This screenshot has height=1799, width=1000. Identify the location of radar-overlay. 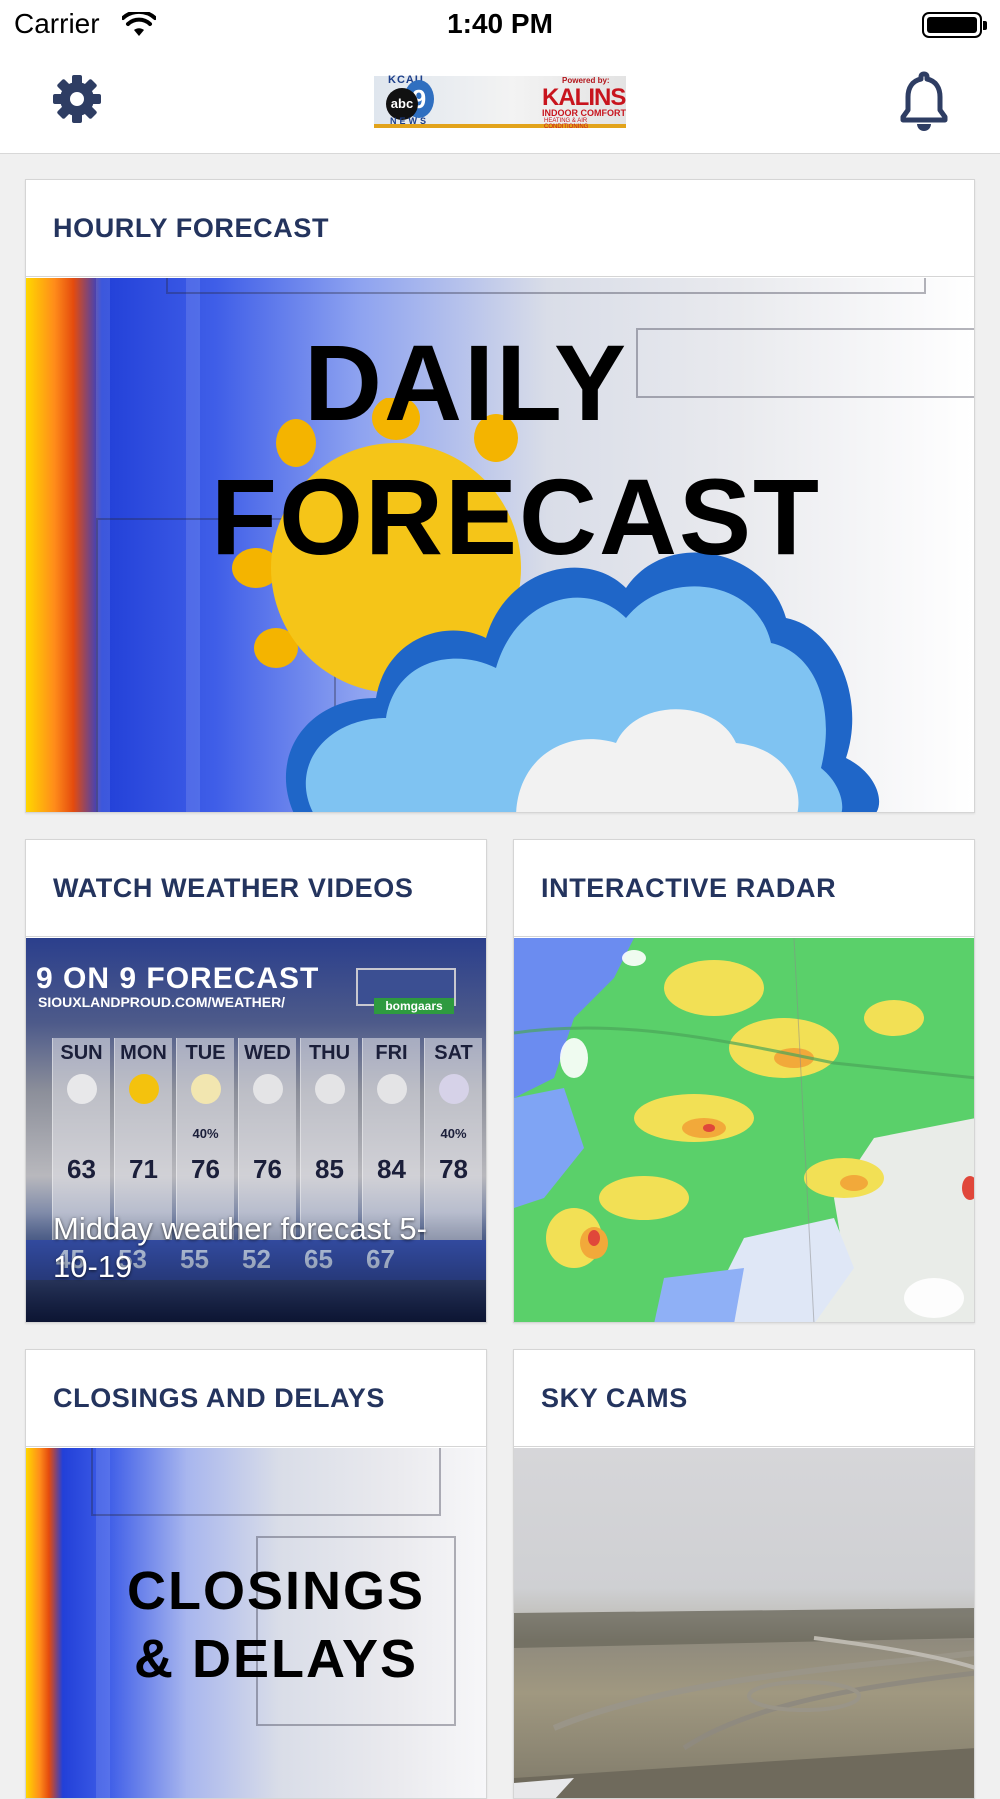
(744, 1130).